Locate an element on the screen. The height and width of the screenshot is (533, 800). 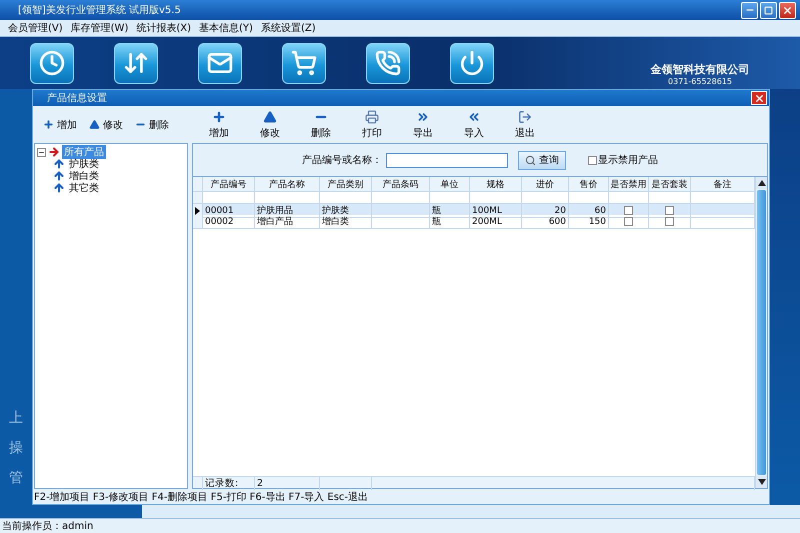
maximize-button is located at coordinates (768, 10).